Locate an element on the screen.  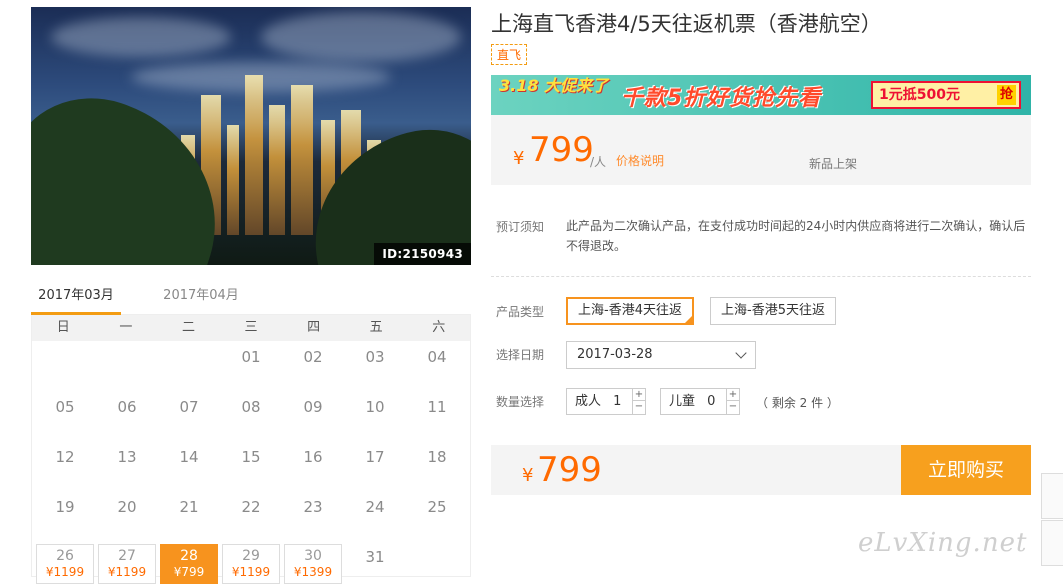
banner-right-coupon: 抢 1元抵500元 is located at coordinates (946, 95).